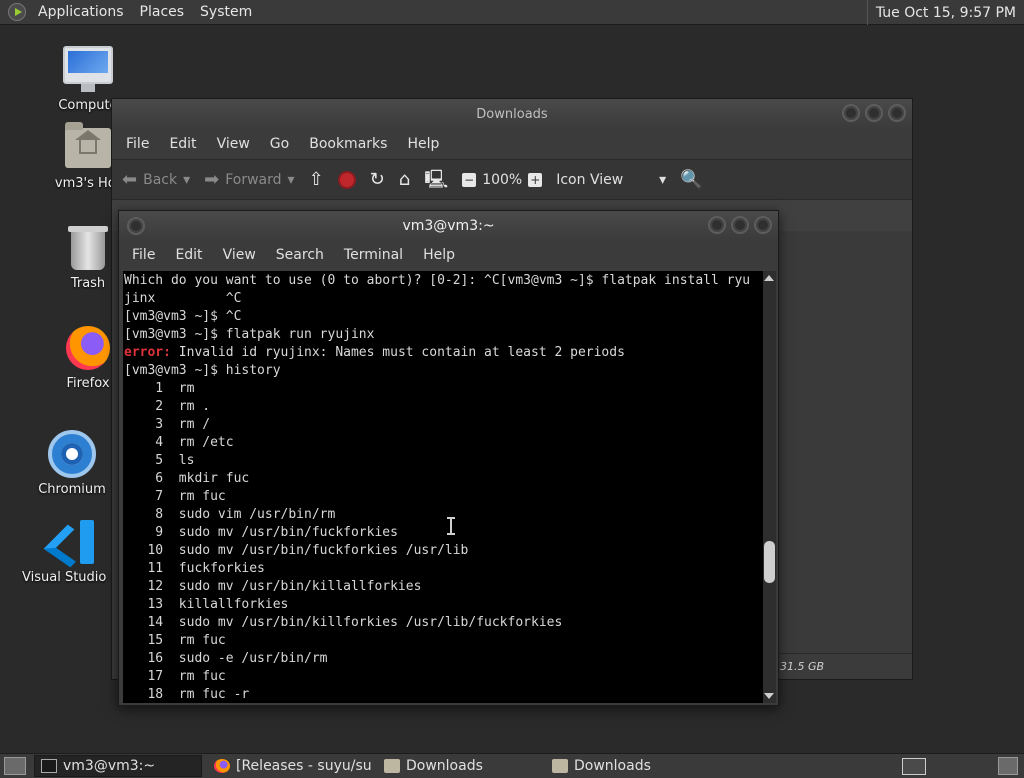 This screenshot has width=1024, height=778. I want to click on taskbar-item-terminal: vm3@vm3:~, so click(118, 766).